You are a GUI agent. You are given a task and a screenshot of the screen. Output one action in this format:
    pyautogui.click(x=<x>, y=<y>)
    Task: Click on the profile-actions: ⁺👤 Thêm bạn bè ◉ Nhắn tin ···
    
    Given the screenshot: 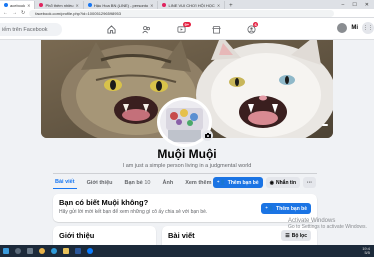 What is the action you would take?
    pyautogui.click(x=264, y=182)
    